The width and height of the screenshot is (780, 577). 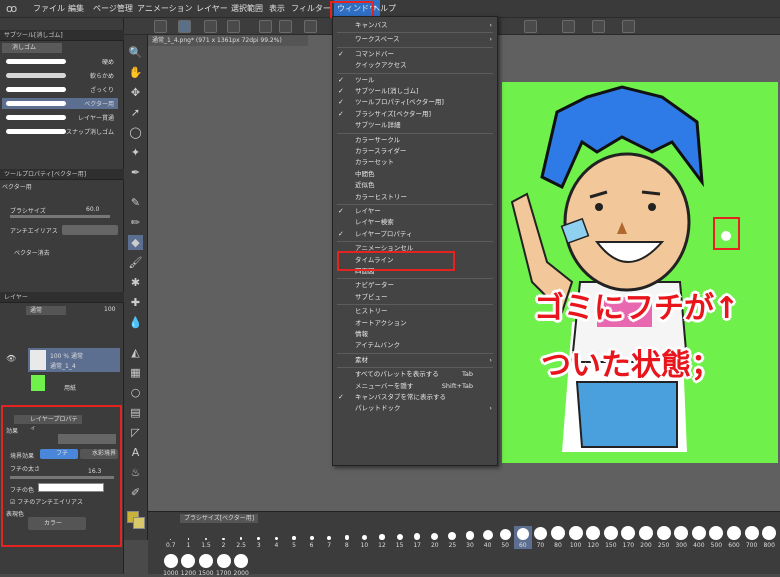 I want to click on menu-icon, so click(x=160, y=26).